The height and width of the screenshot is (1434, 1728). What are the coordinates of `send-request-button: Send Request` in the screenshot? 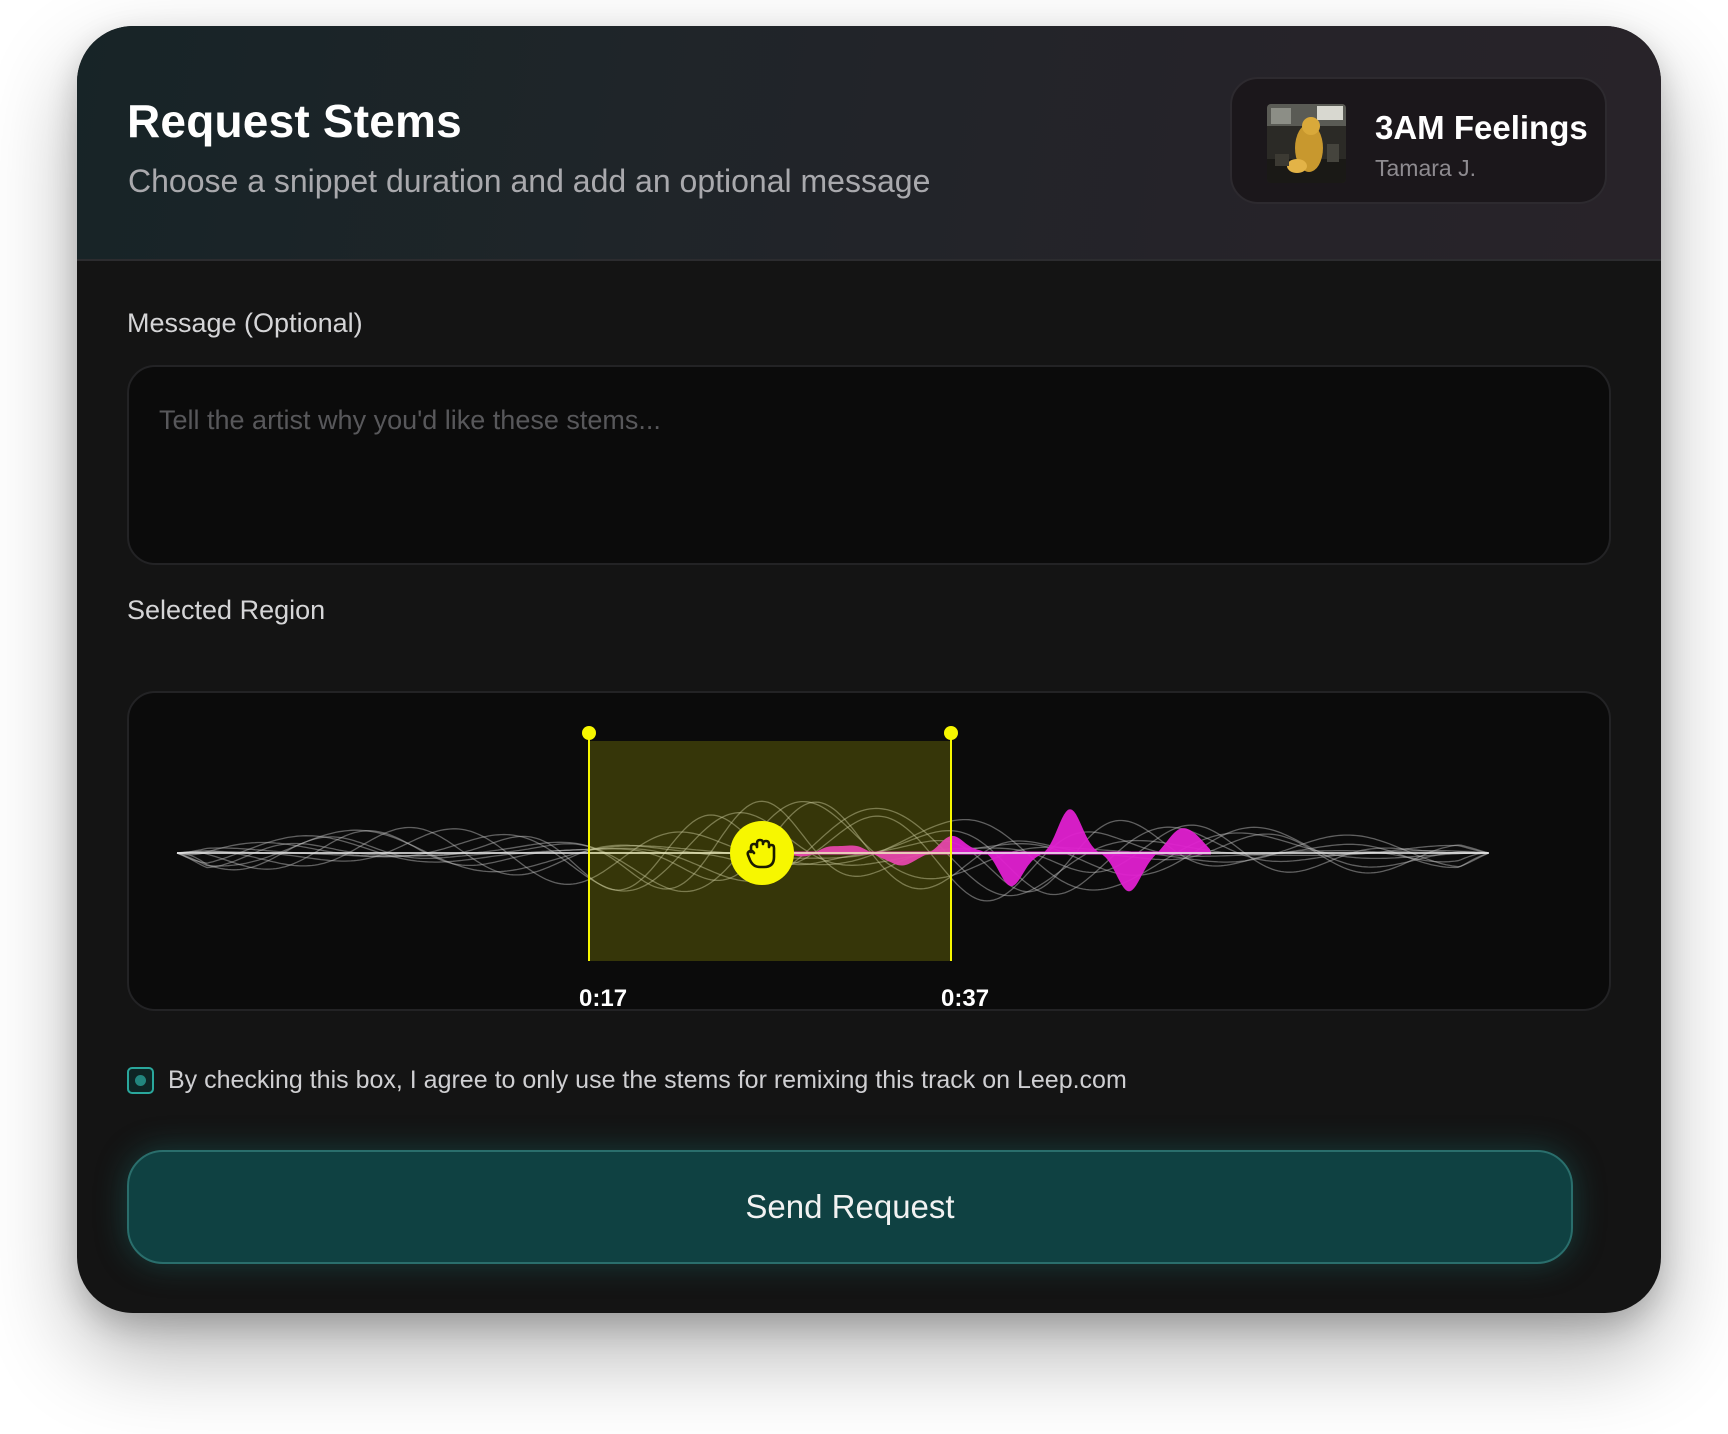 It's located at (850, 1207).